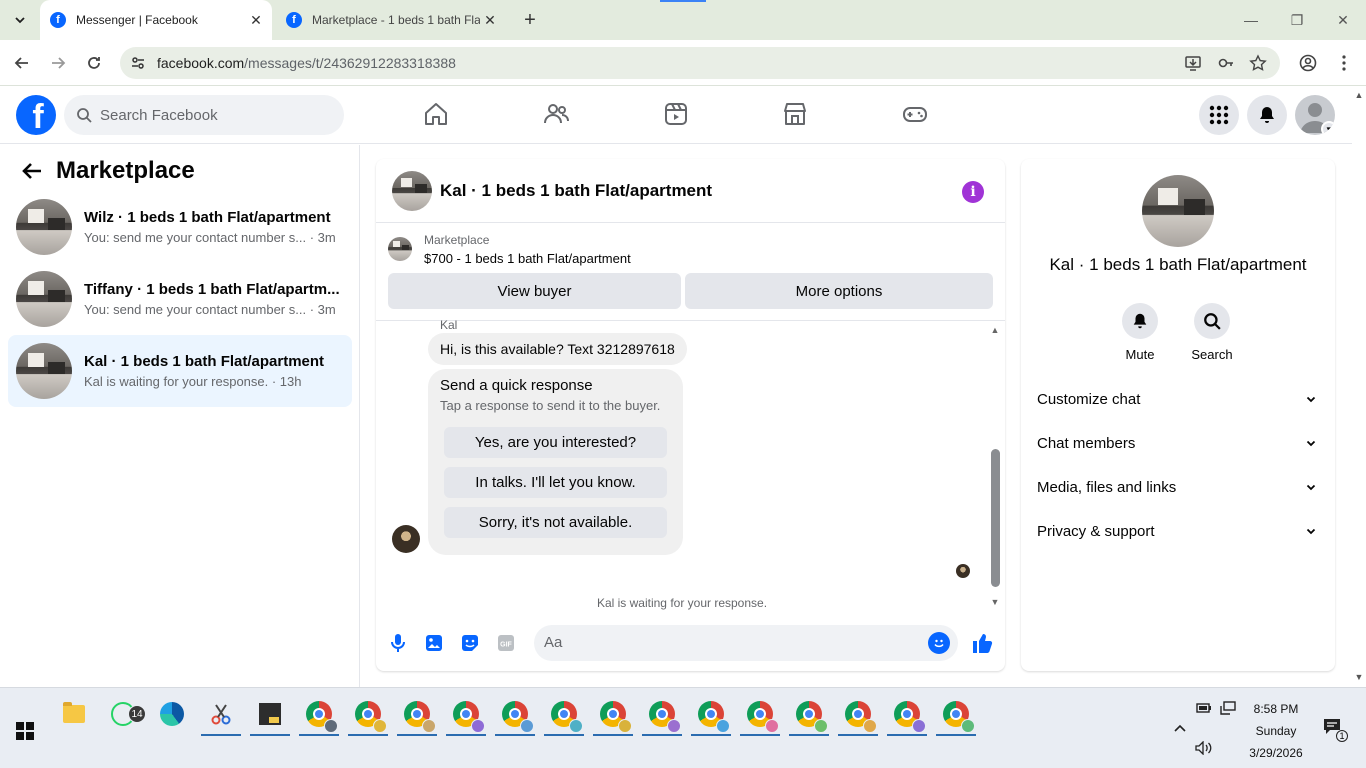 Image resolution: width=1366 pixels, height=768 pixels. I want to click on page-scrollbar: ▲ ▼, so click(1359, 386).